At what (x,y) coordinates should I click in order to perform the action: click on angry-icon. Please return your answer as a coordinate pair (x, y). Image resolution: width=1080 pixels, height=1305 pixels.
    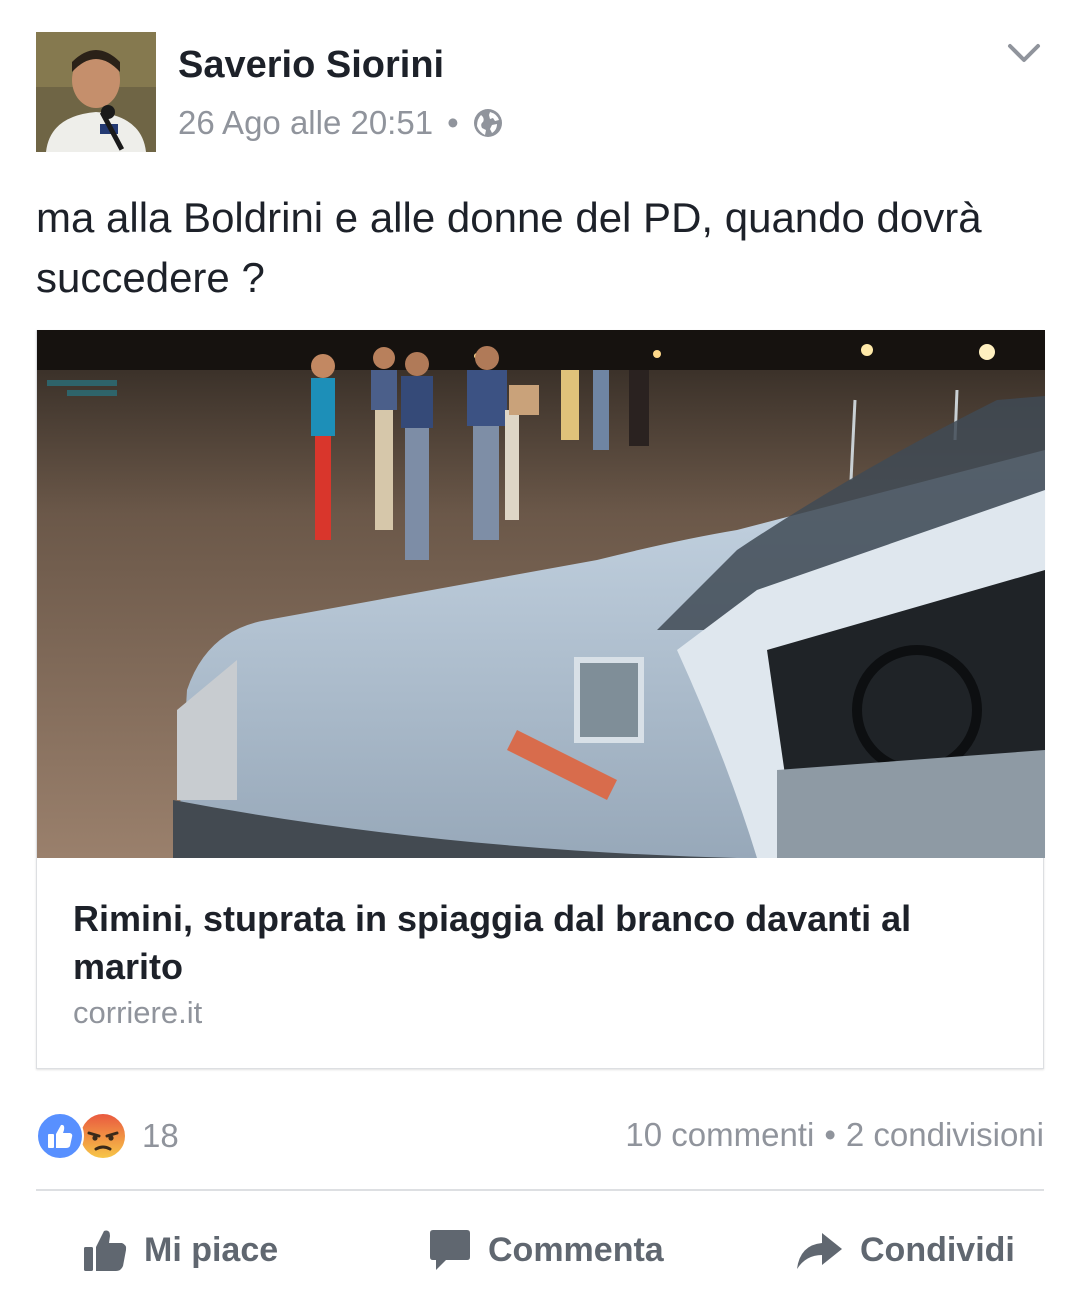
    Looking at the image, I should click on (103, 1136).